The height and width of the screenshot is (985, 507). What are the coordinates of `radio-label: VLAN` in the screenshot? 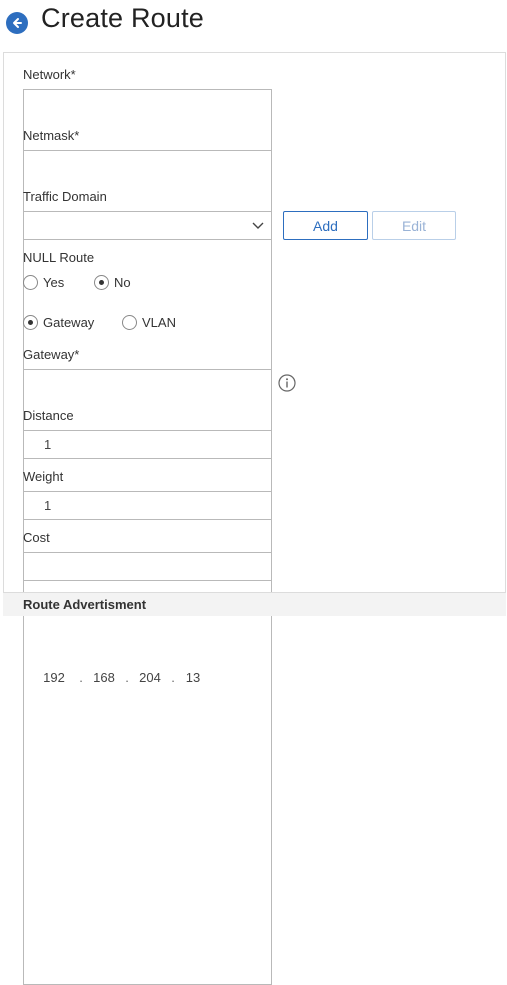 It's located at (159, 322).